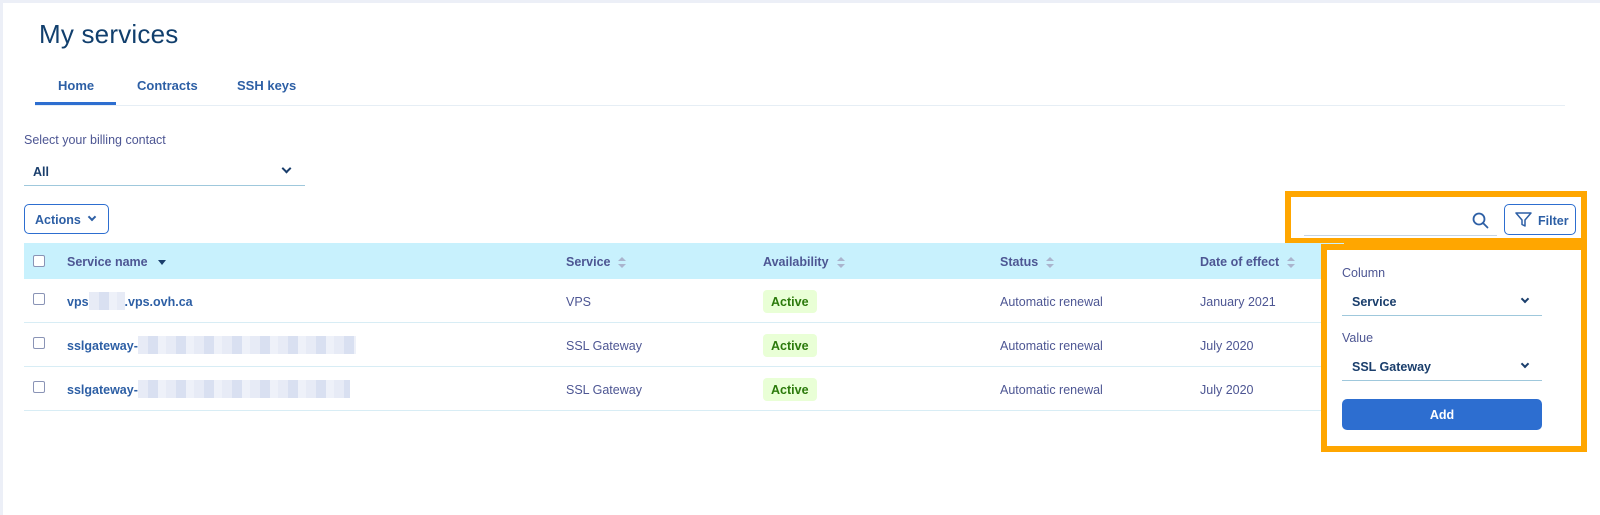 This screenshot has height=515, width=1600. What do you see at coordinates (1523, 219) in the screenshot?
I see `filter-icon` at bounding box center [1523, 219].